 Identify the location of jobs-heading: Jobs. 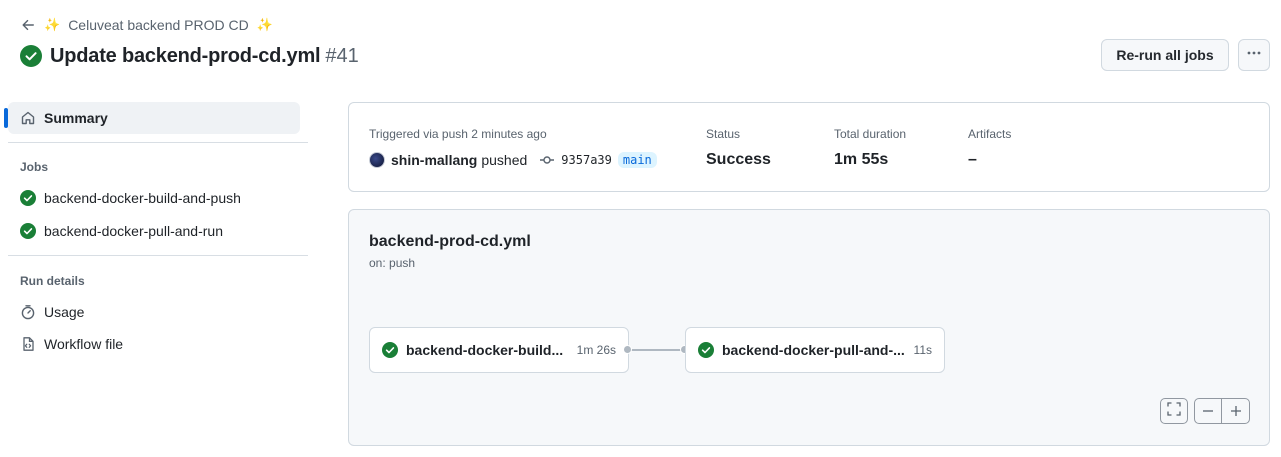
(34, 167).